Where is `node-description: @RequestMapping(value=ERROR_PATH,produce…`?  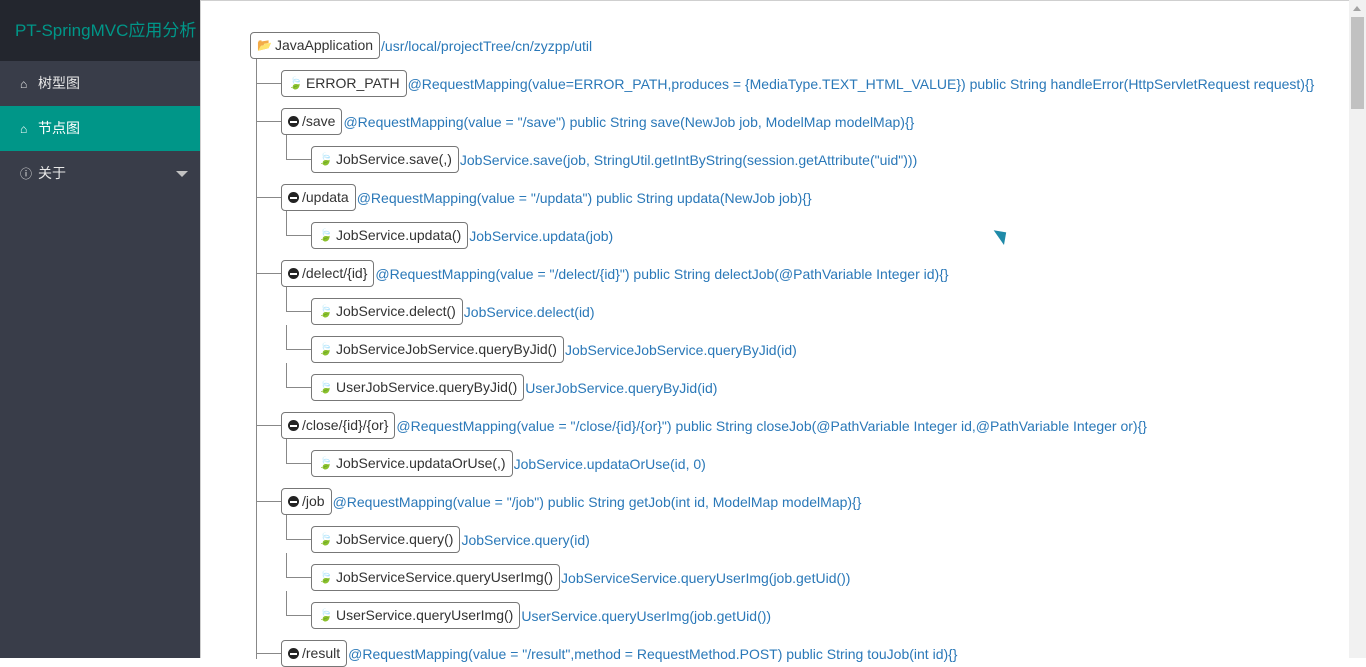
node-description: @RequestMapping(value=ERROR_PATH,produce… is located at coordinates (861, 83).